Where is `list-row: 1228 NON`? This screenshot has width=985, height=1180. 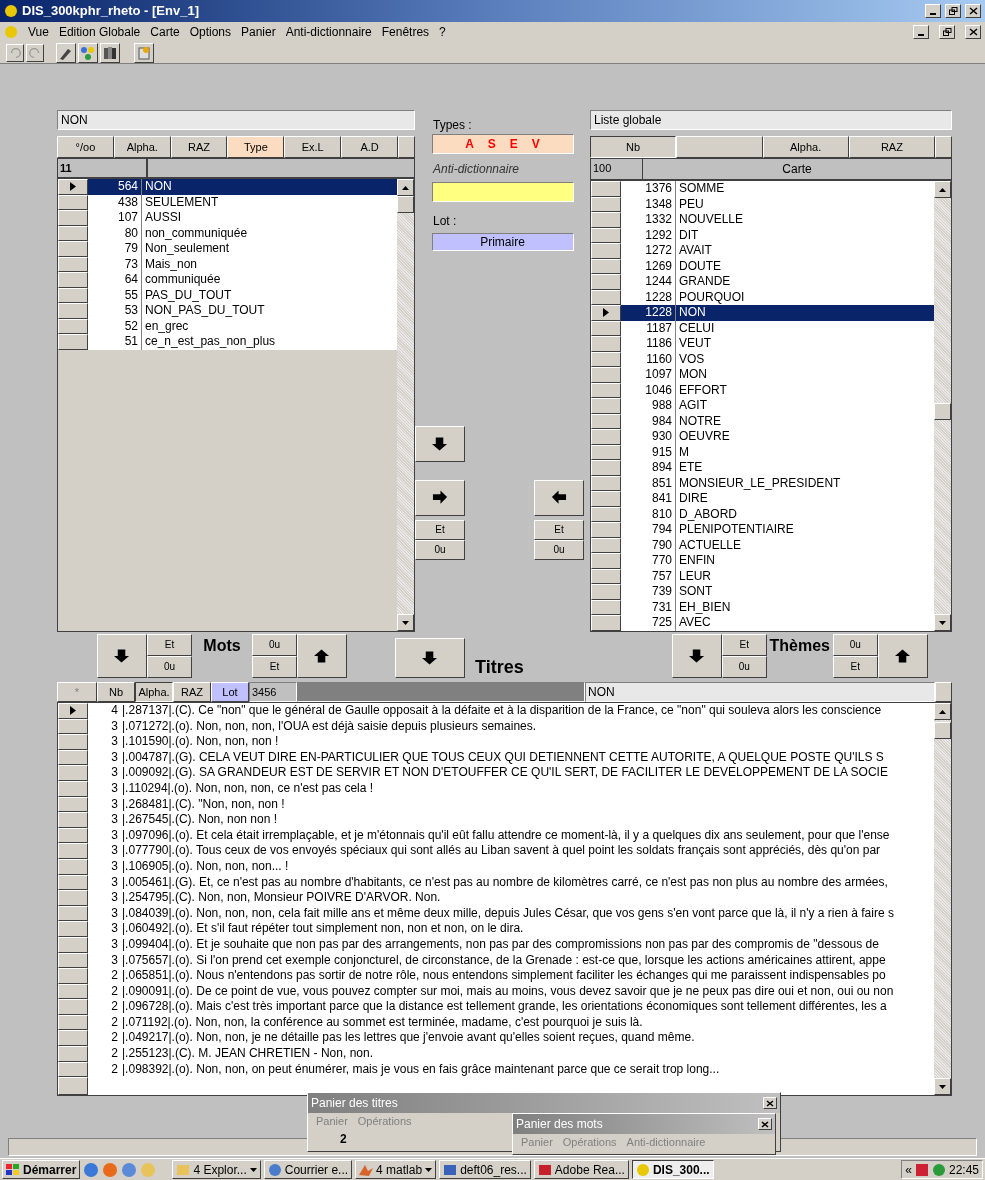
list-row: 1228 NON is located at coordinates (777, 313).